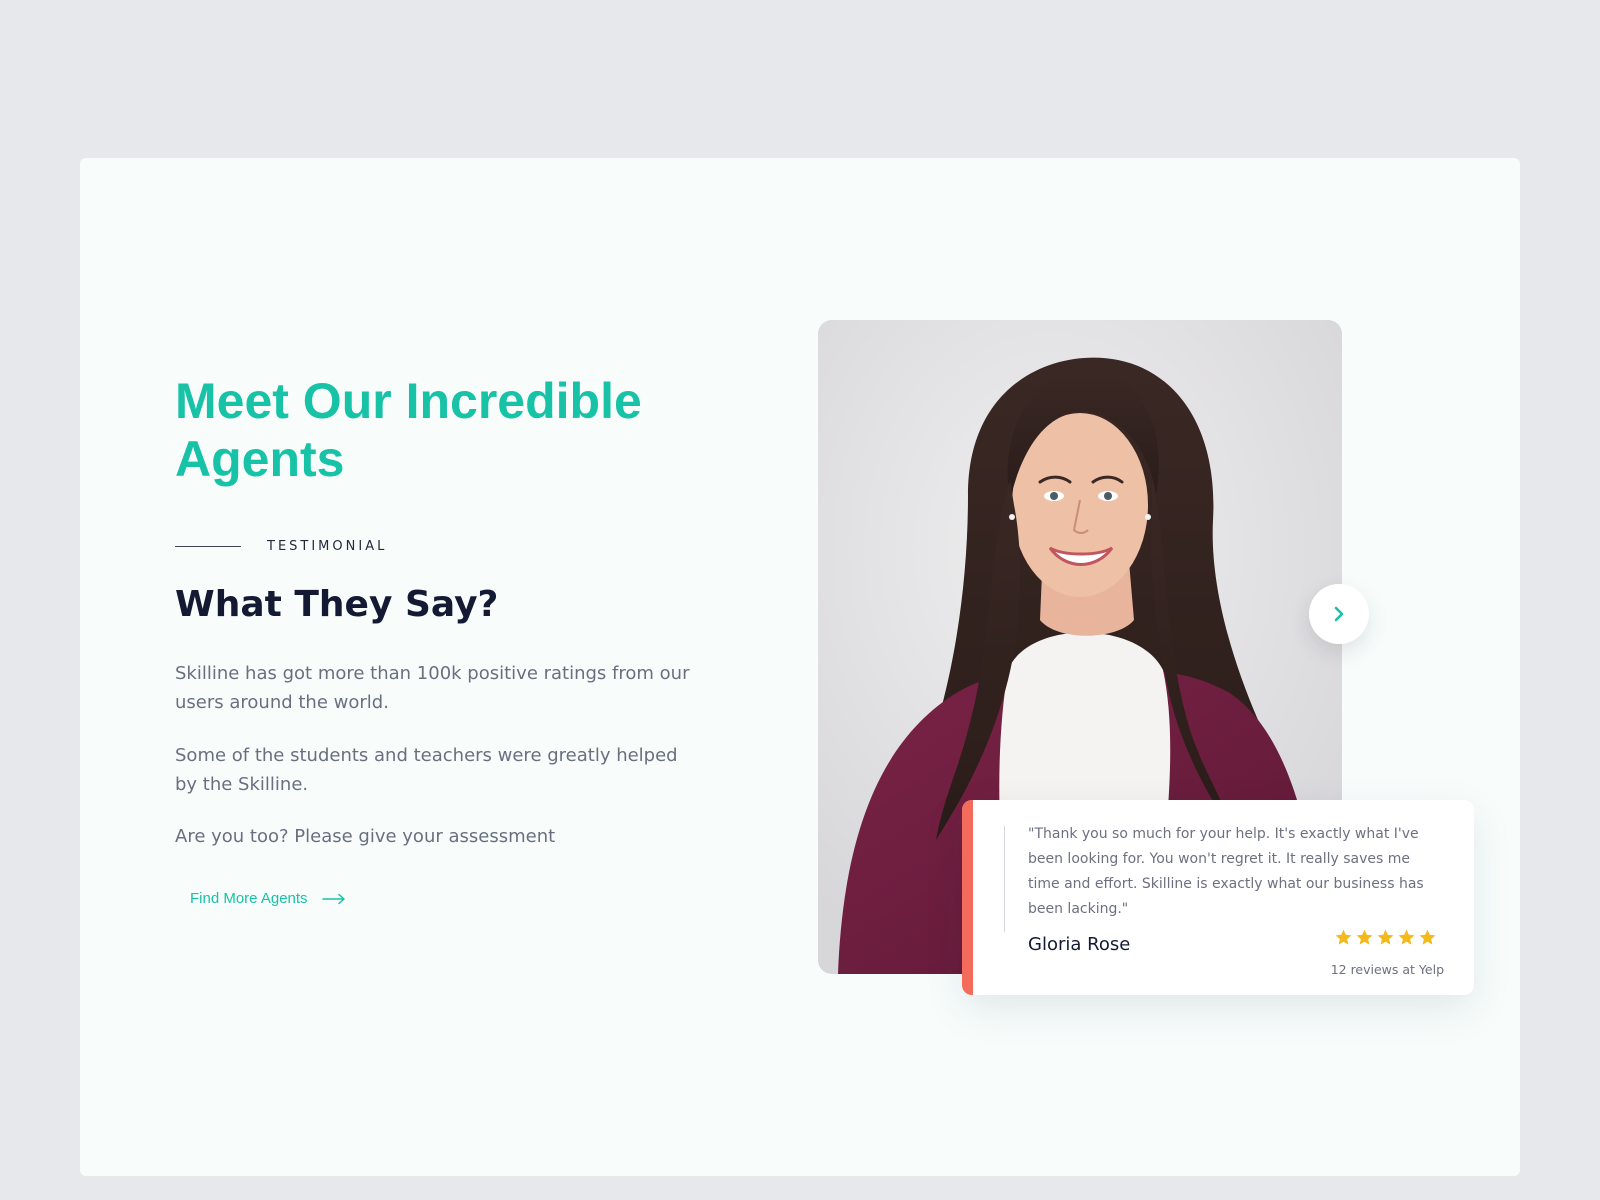 The height and width of the screenshot is (1200, 1600). I want to click on arrow-right-icon, so click(333, 898).